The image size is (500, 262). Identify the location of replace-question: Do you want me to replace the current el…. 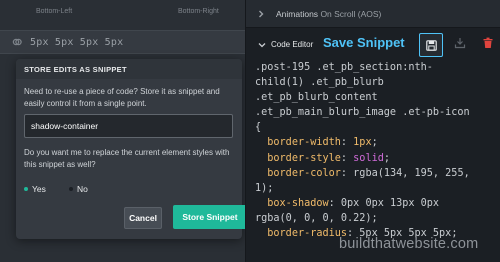
(127, 158).